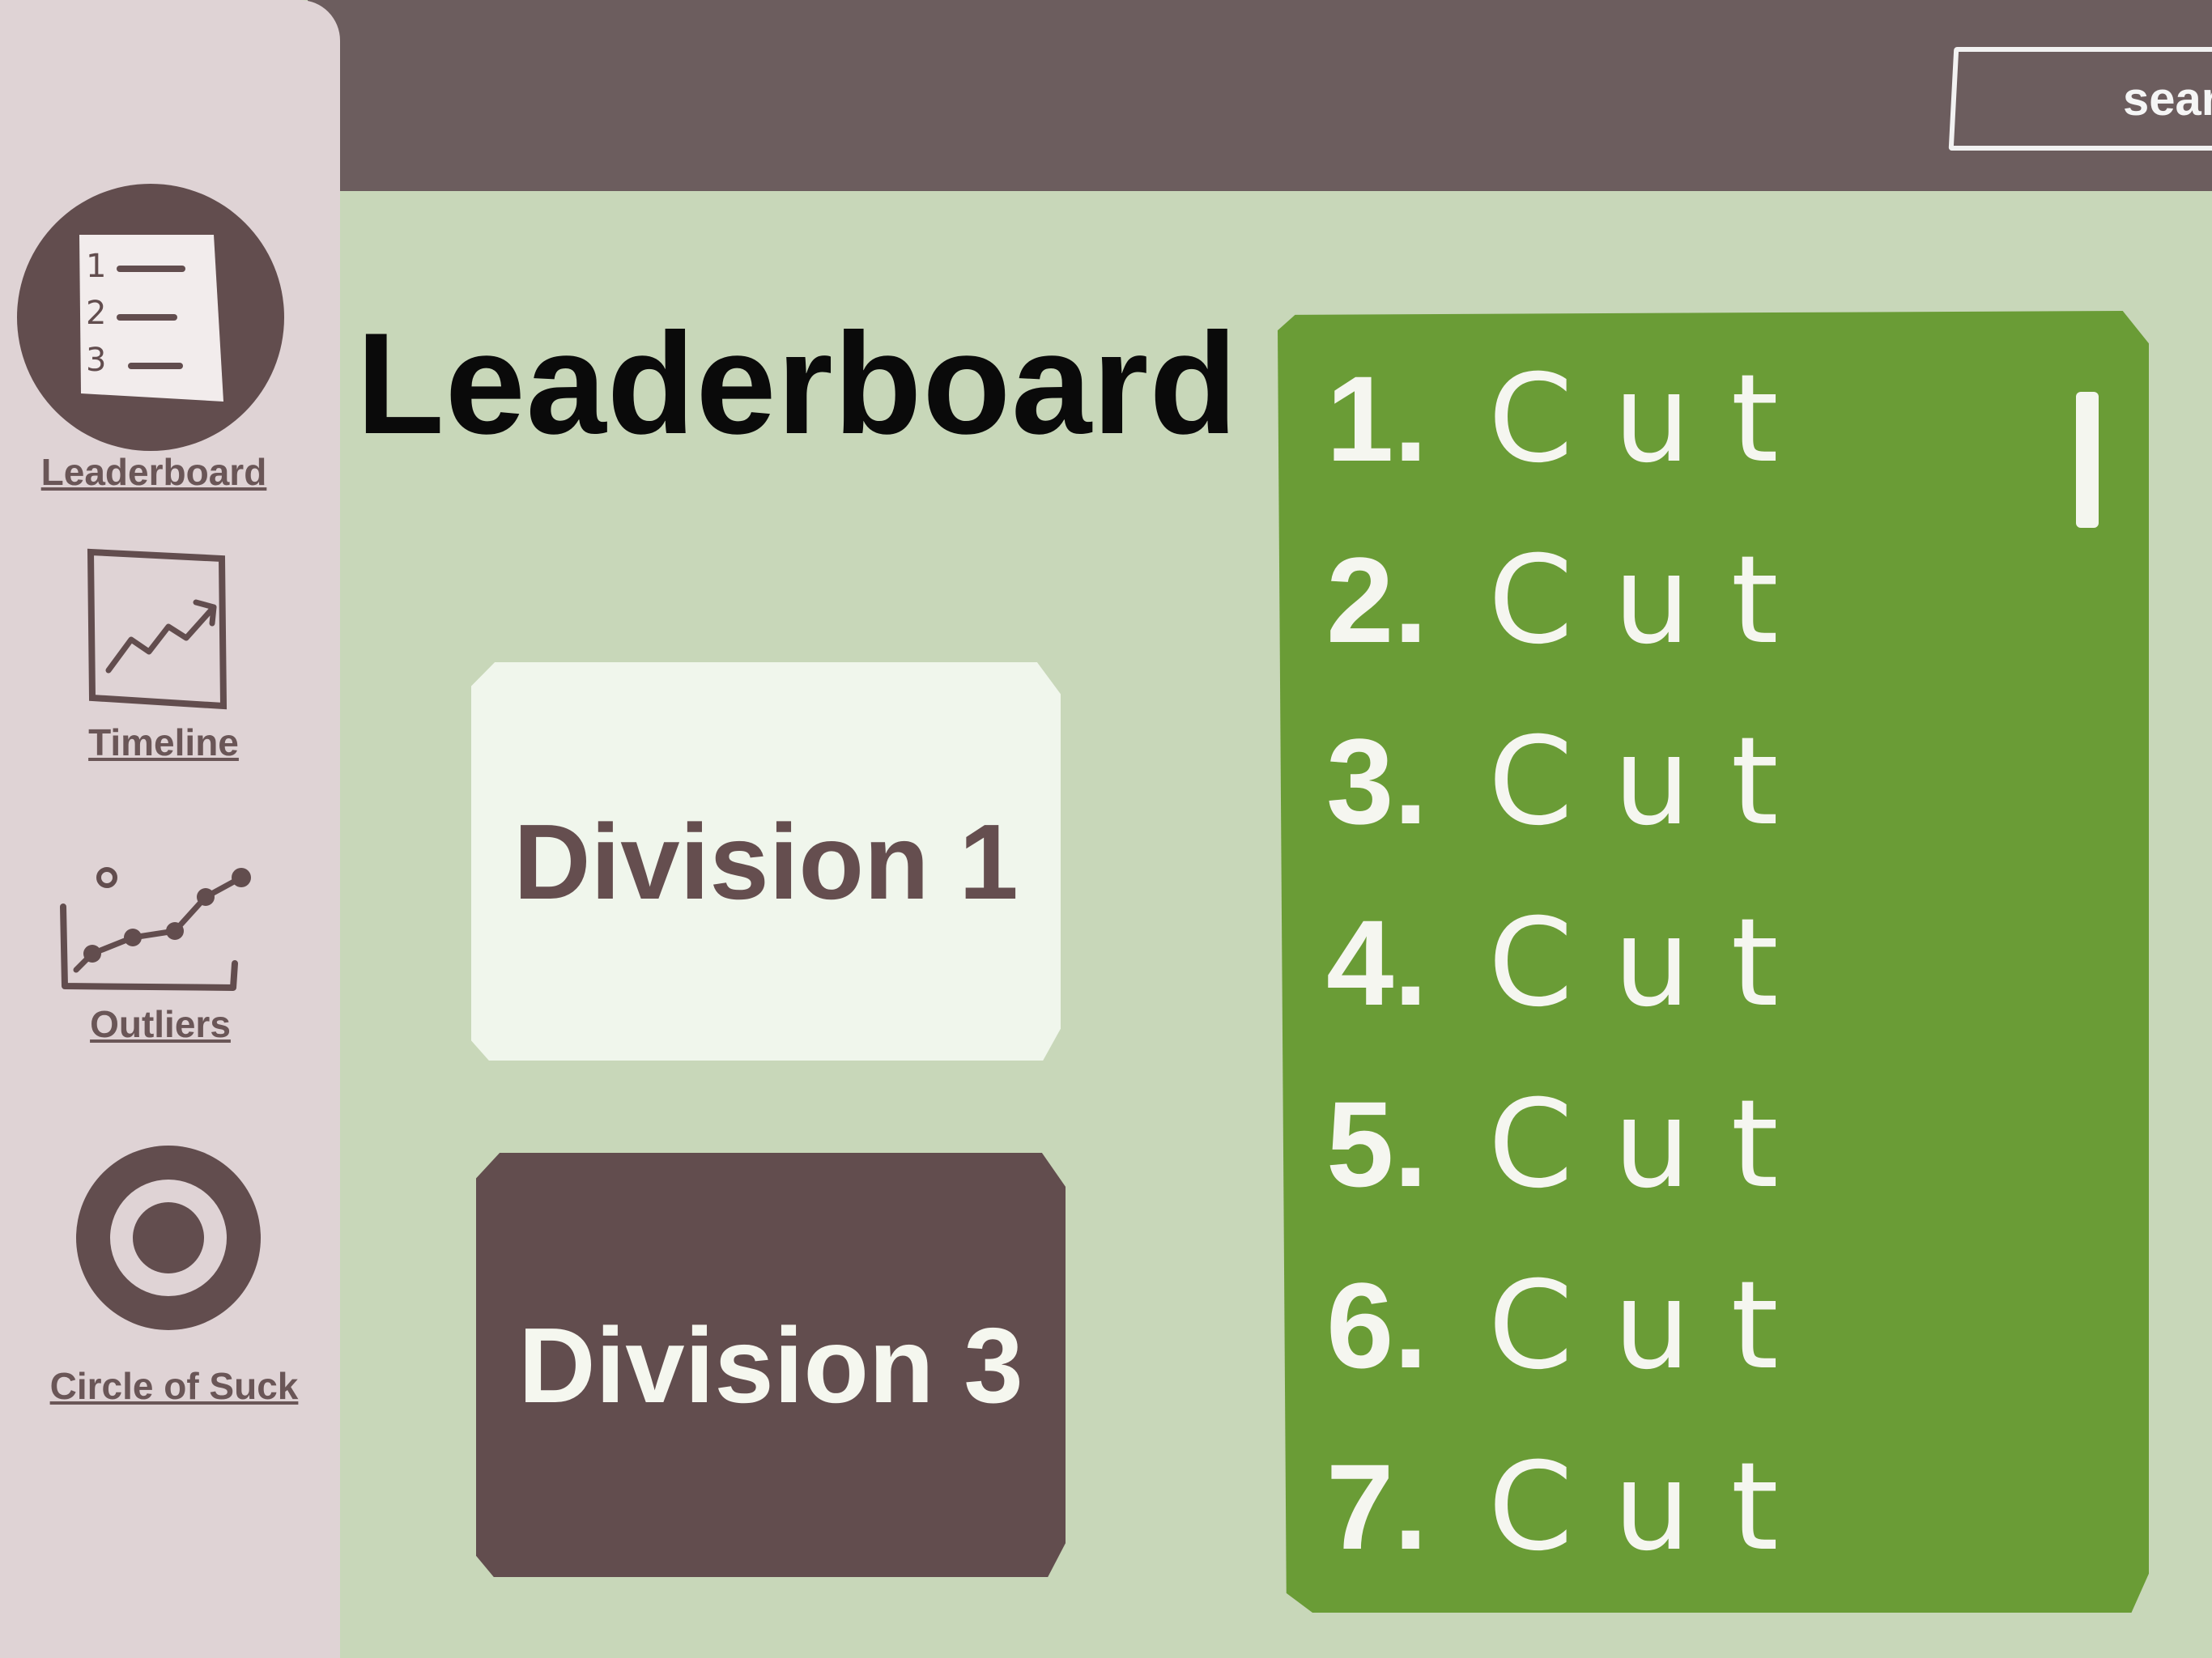  I want to click on svg-text: 1, so click(96, 266).